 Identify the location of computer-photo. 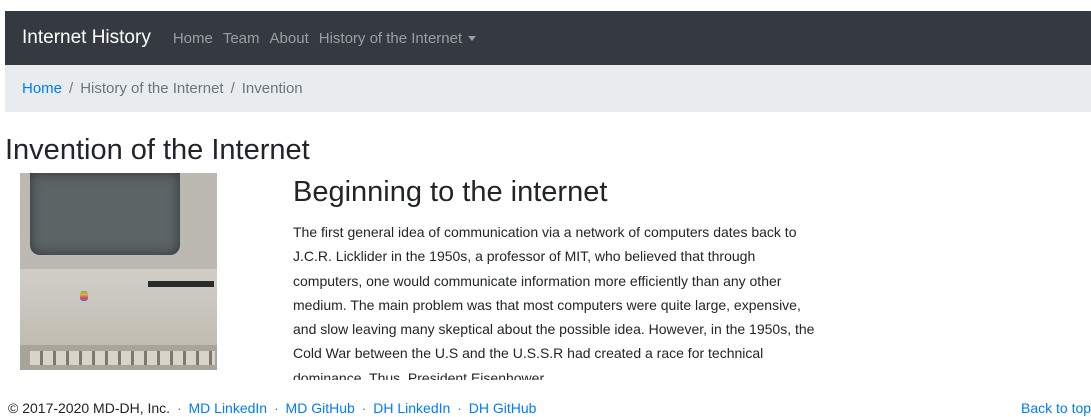
(118, 271).